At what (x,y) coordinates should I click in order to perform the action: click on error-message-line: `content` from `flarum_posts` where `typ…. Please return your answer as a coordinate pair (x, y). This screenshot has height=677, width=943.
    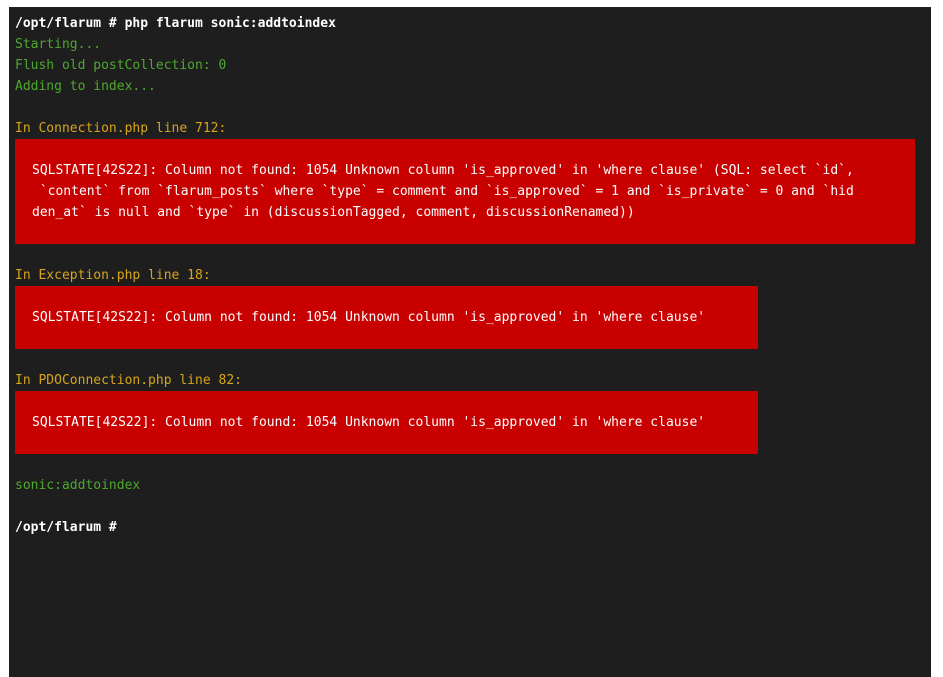
    Looking at the image, I should click on (443, 191).